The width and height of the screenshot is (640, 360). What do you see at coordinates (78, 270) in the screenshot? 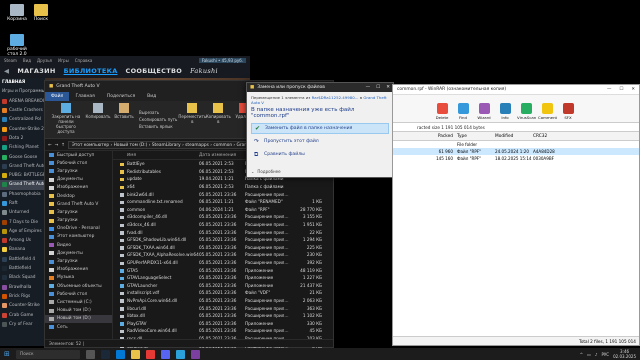
I see `nav-item: Изображения` at bounding box center [78, 270].